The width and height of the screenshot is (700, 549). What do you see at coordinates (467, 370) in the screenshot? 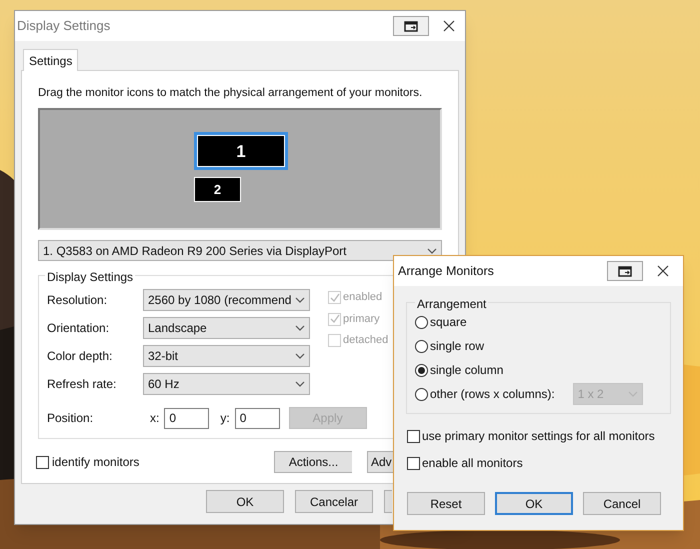
I see `radio-label: single column` at bounding box center [467, 370].